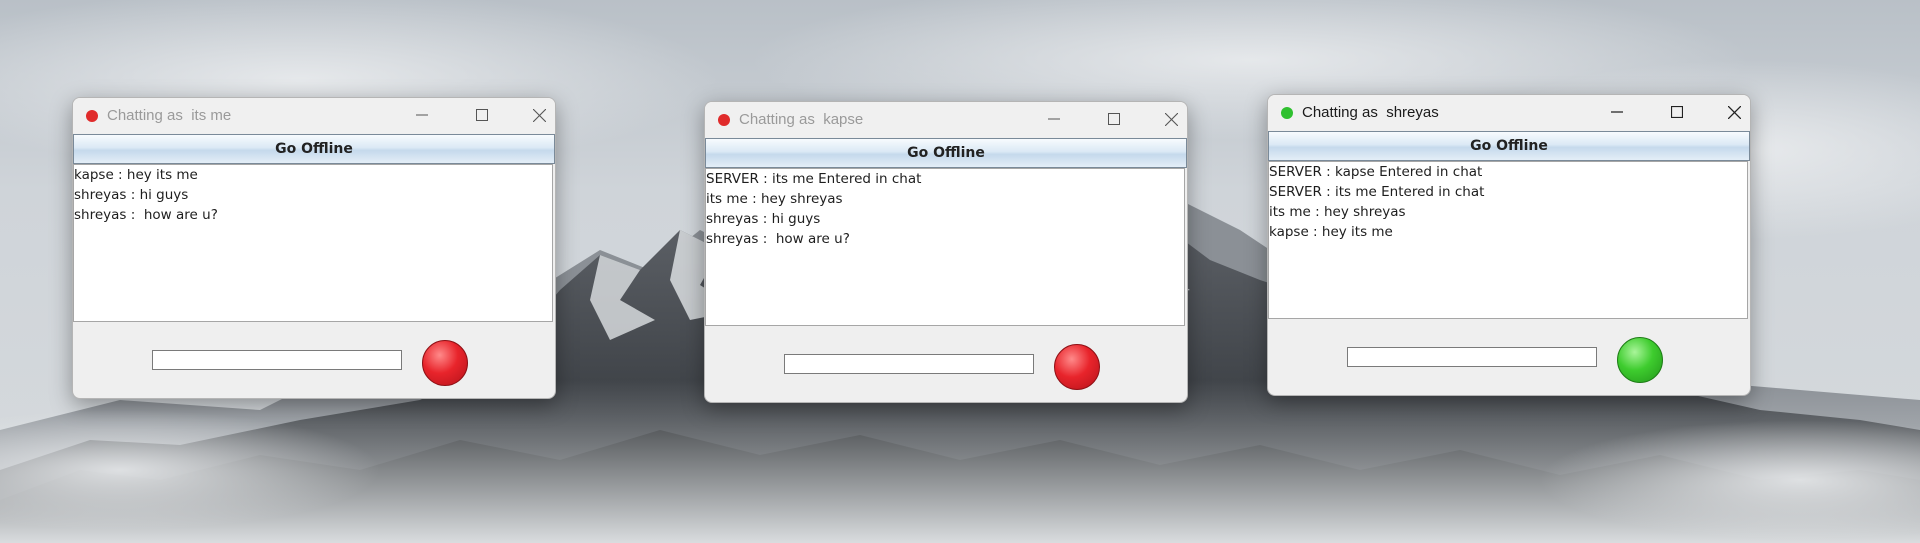  What do you see at coordinates (169, 115) in the screenshot?
I see `window-title: Chatting as its me` at bounding box center [169, 115].